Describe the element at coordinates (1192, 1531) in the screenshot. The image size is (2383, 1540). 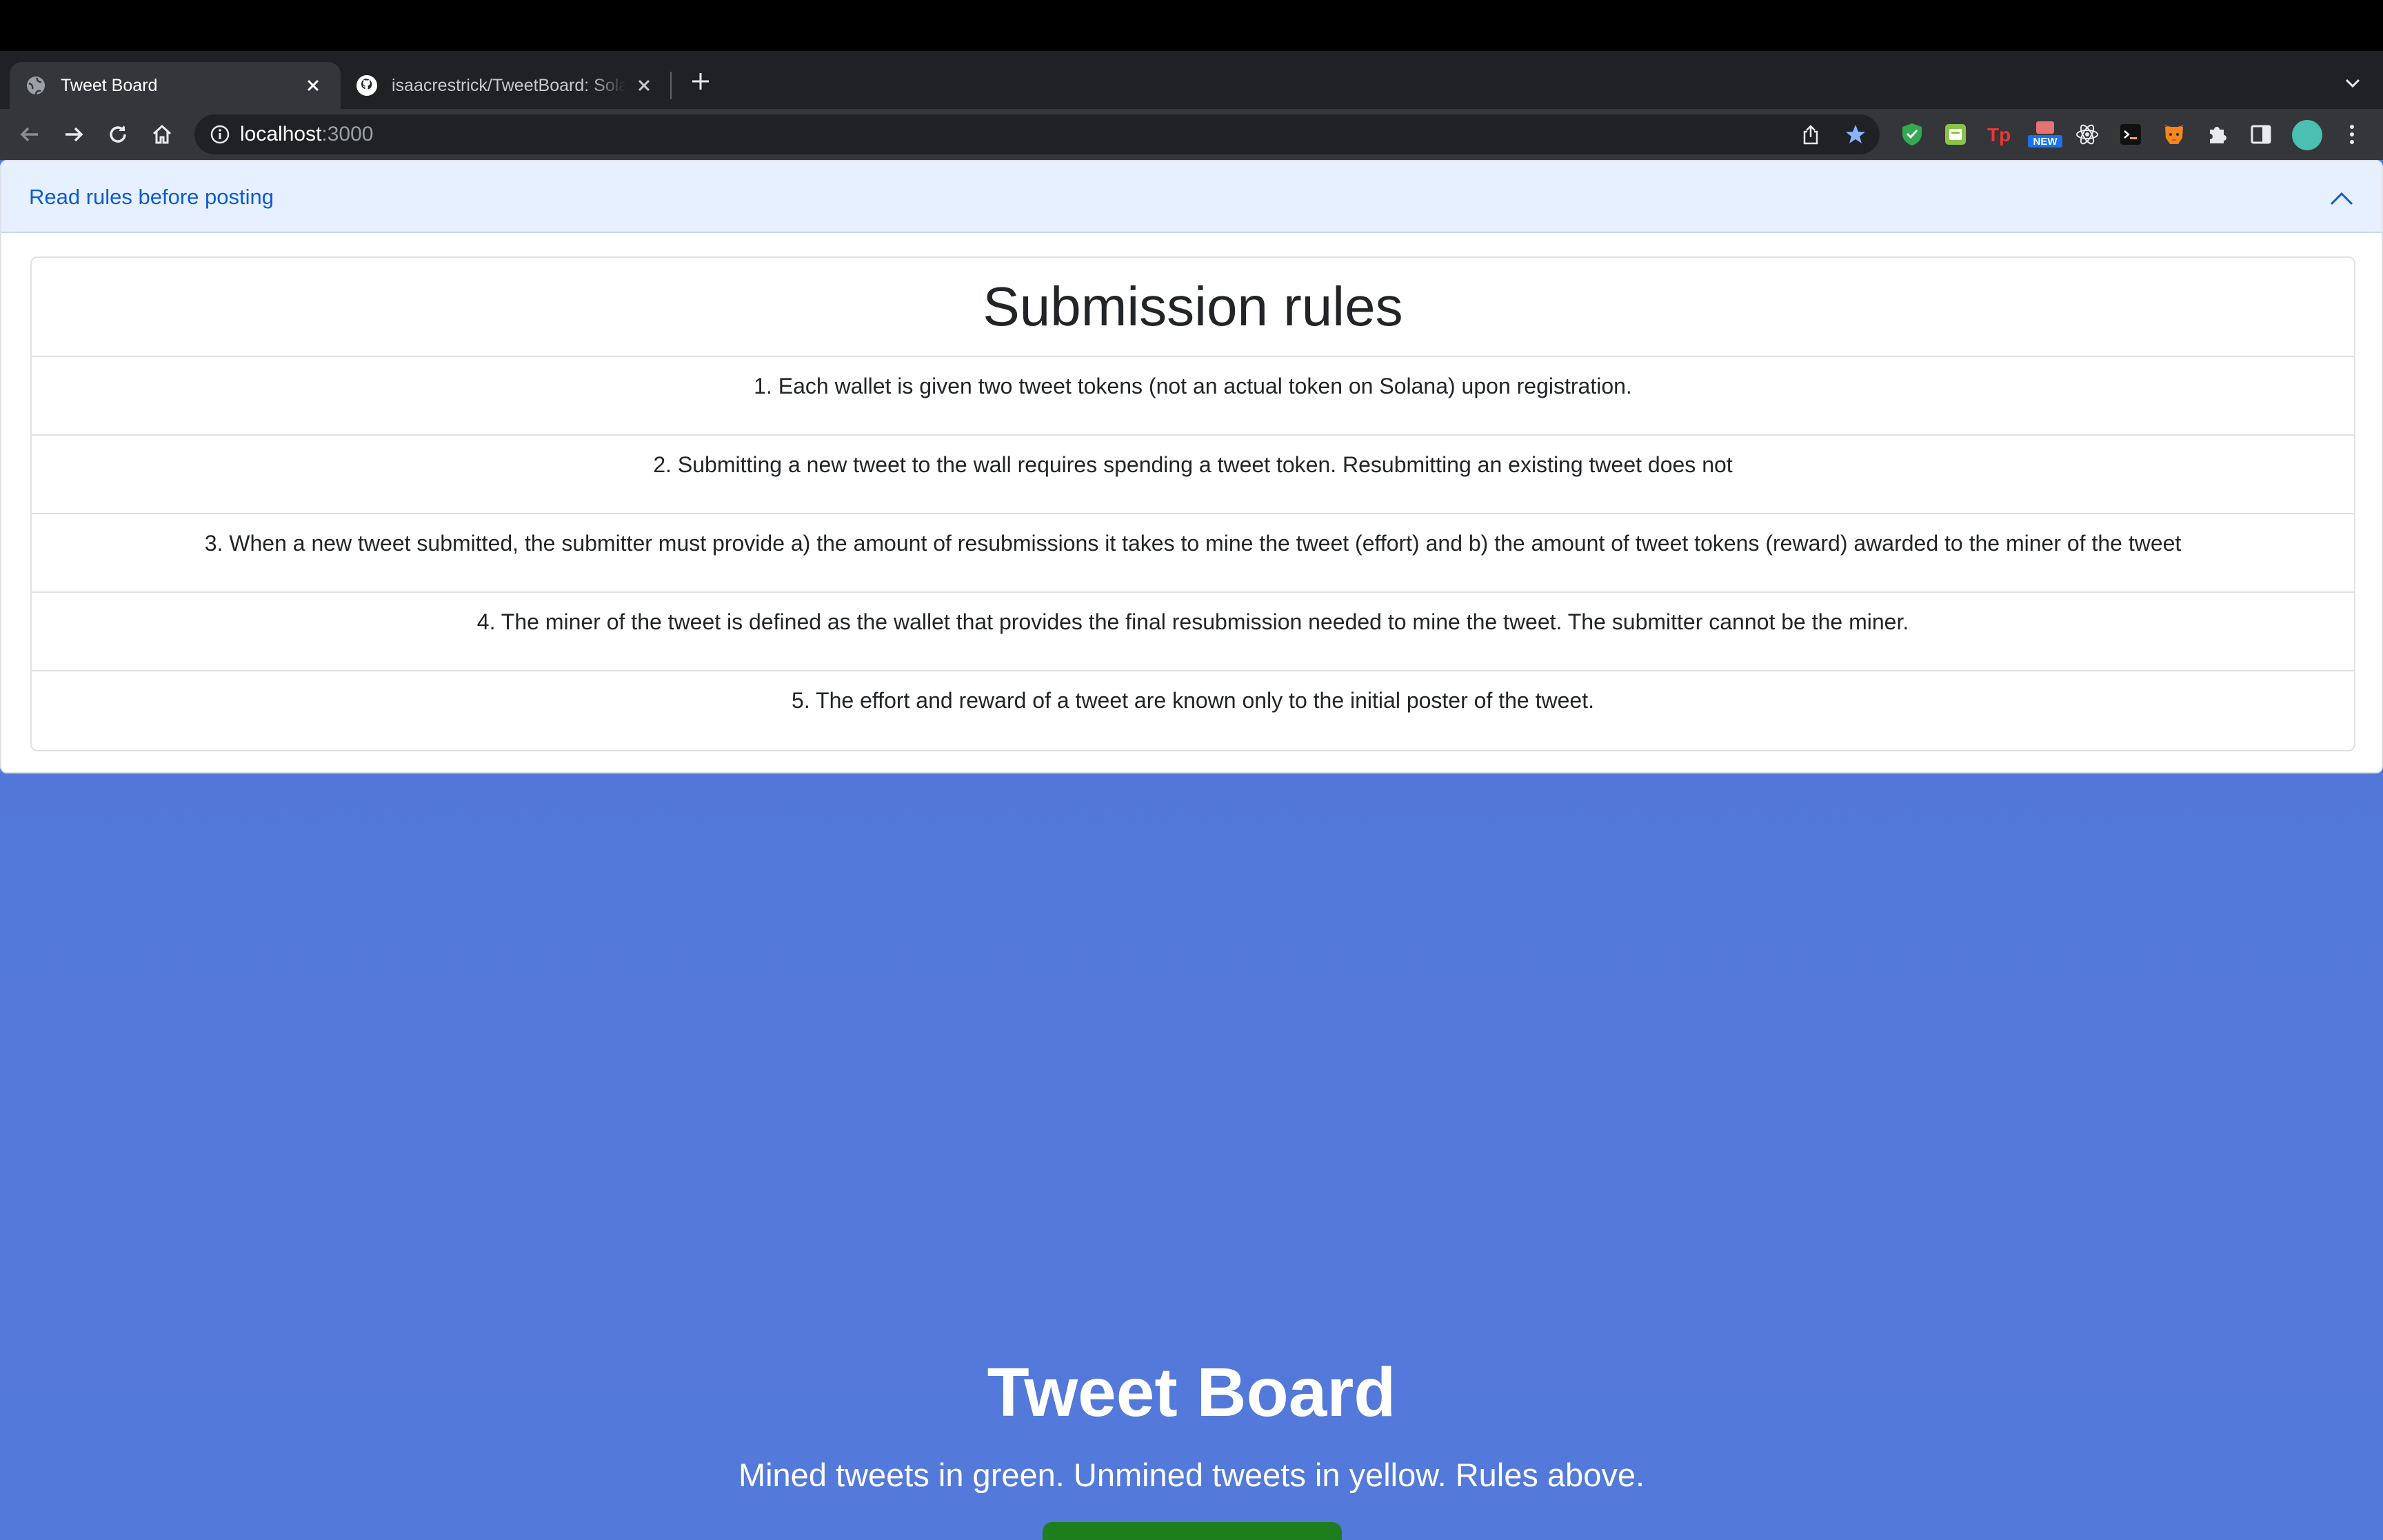
I see `wallet-action-button` at that location.